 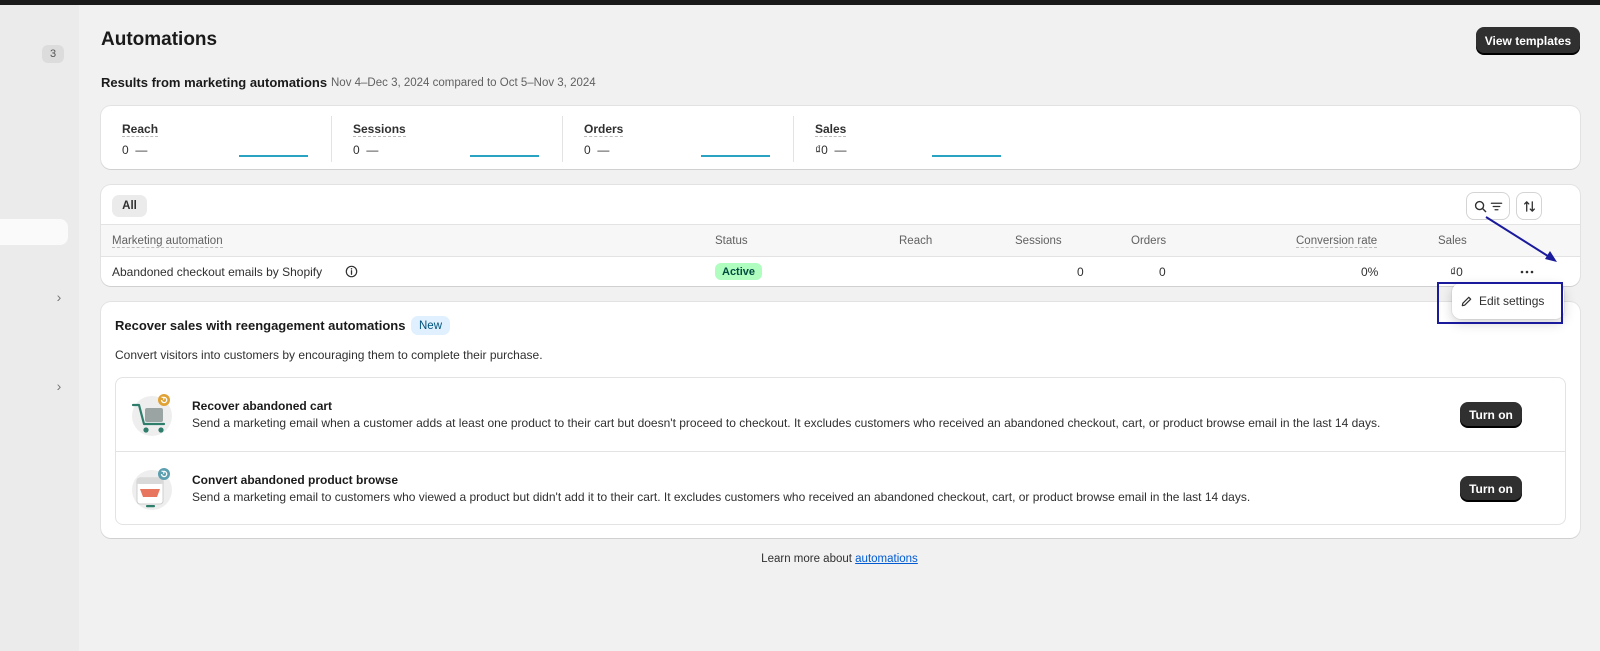 What do you see at coordinates (839, 559) in the screenshot?
I see `learn-more-text: Learn more about automations` at bounding box center [839, 559].